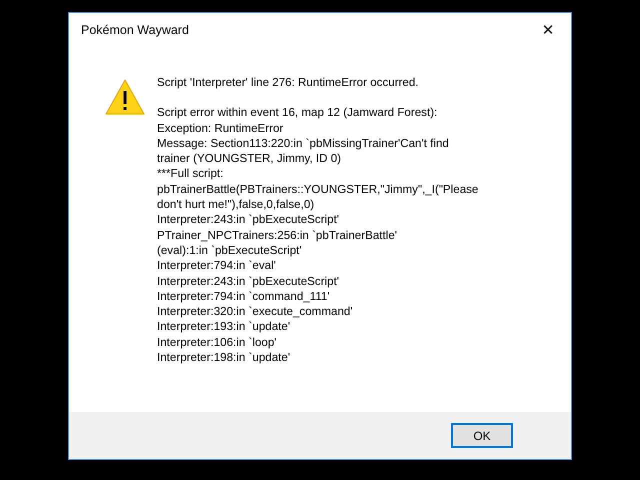 This screenshot has height=480, width=640. What do you see at coordinates (224, 358) in the screenshot?
I see `error-line: Interpreter:198:in `update'` at bounding box center [224, 358].